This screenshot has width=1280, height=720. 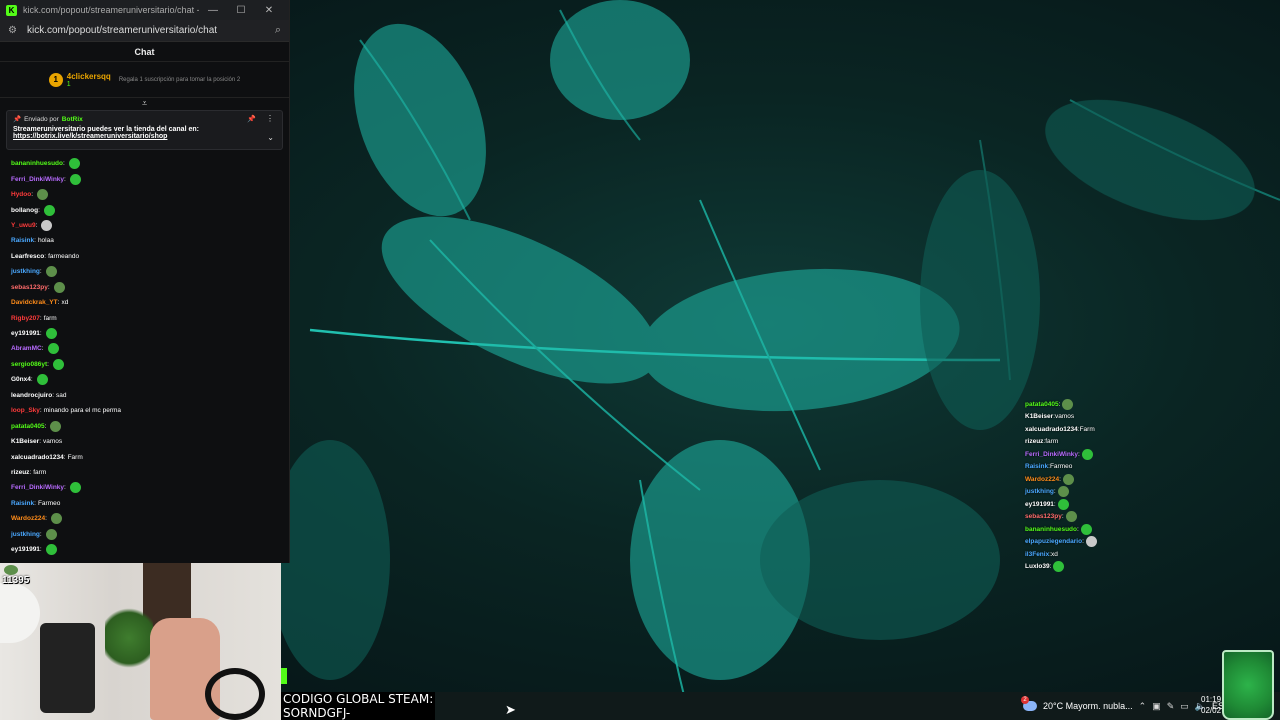 What do you see at coordinates (241, 10) in the screenshot?
I see `maximize-button: ☐` at bounding box center [241, 10].